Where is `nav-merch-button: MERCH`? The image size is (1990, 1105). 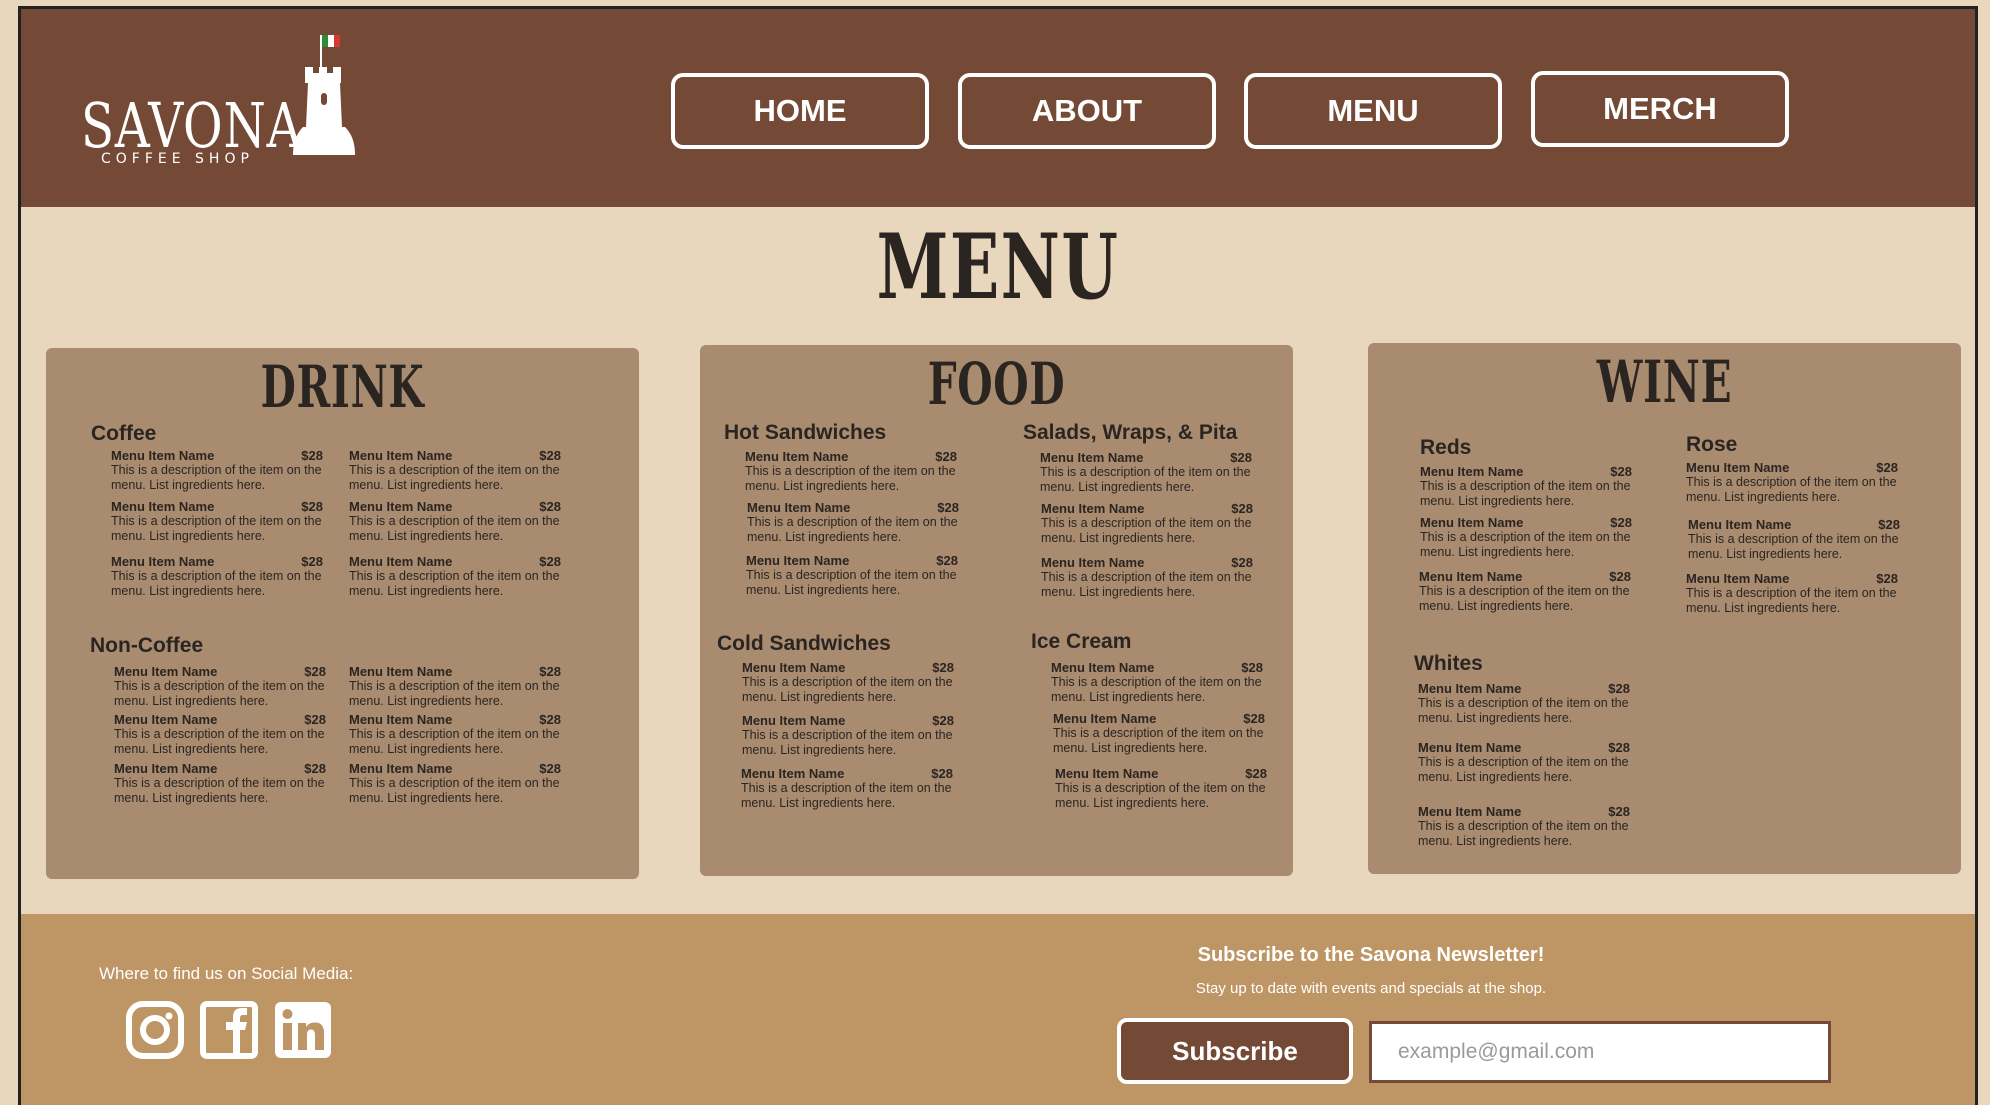
nav-merch-button: MERCH is located at coordinates (1660, 109).